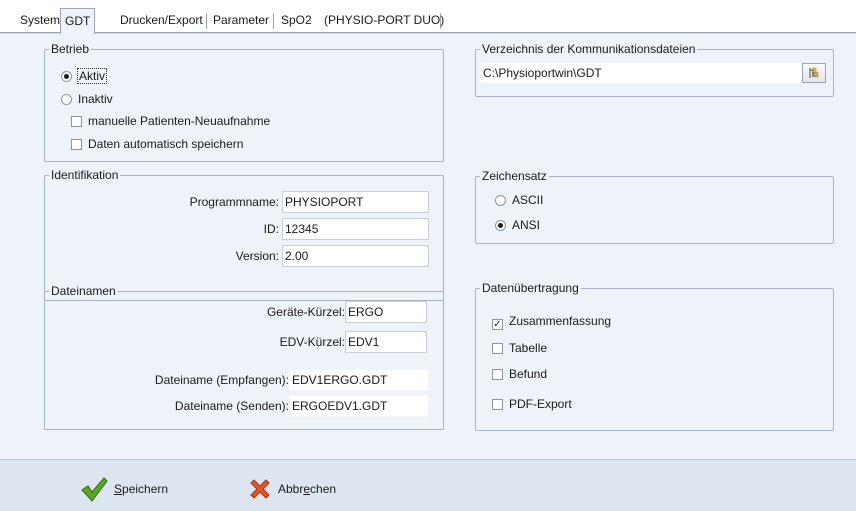 The height and width of the screenshot is (511, 856). Describe the element at coordinates (76, 144) in the screenshot. I see `checkbox-daten-speichern-box` at that location.